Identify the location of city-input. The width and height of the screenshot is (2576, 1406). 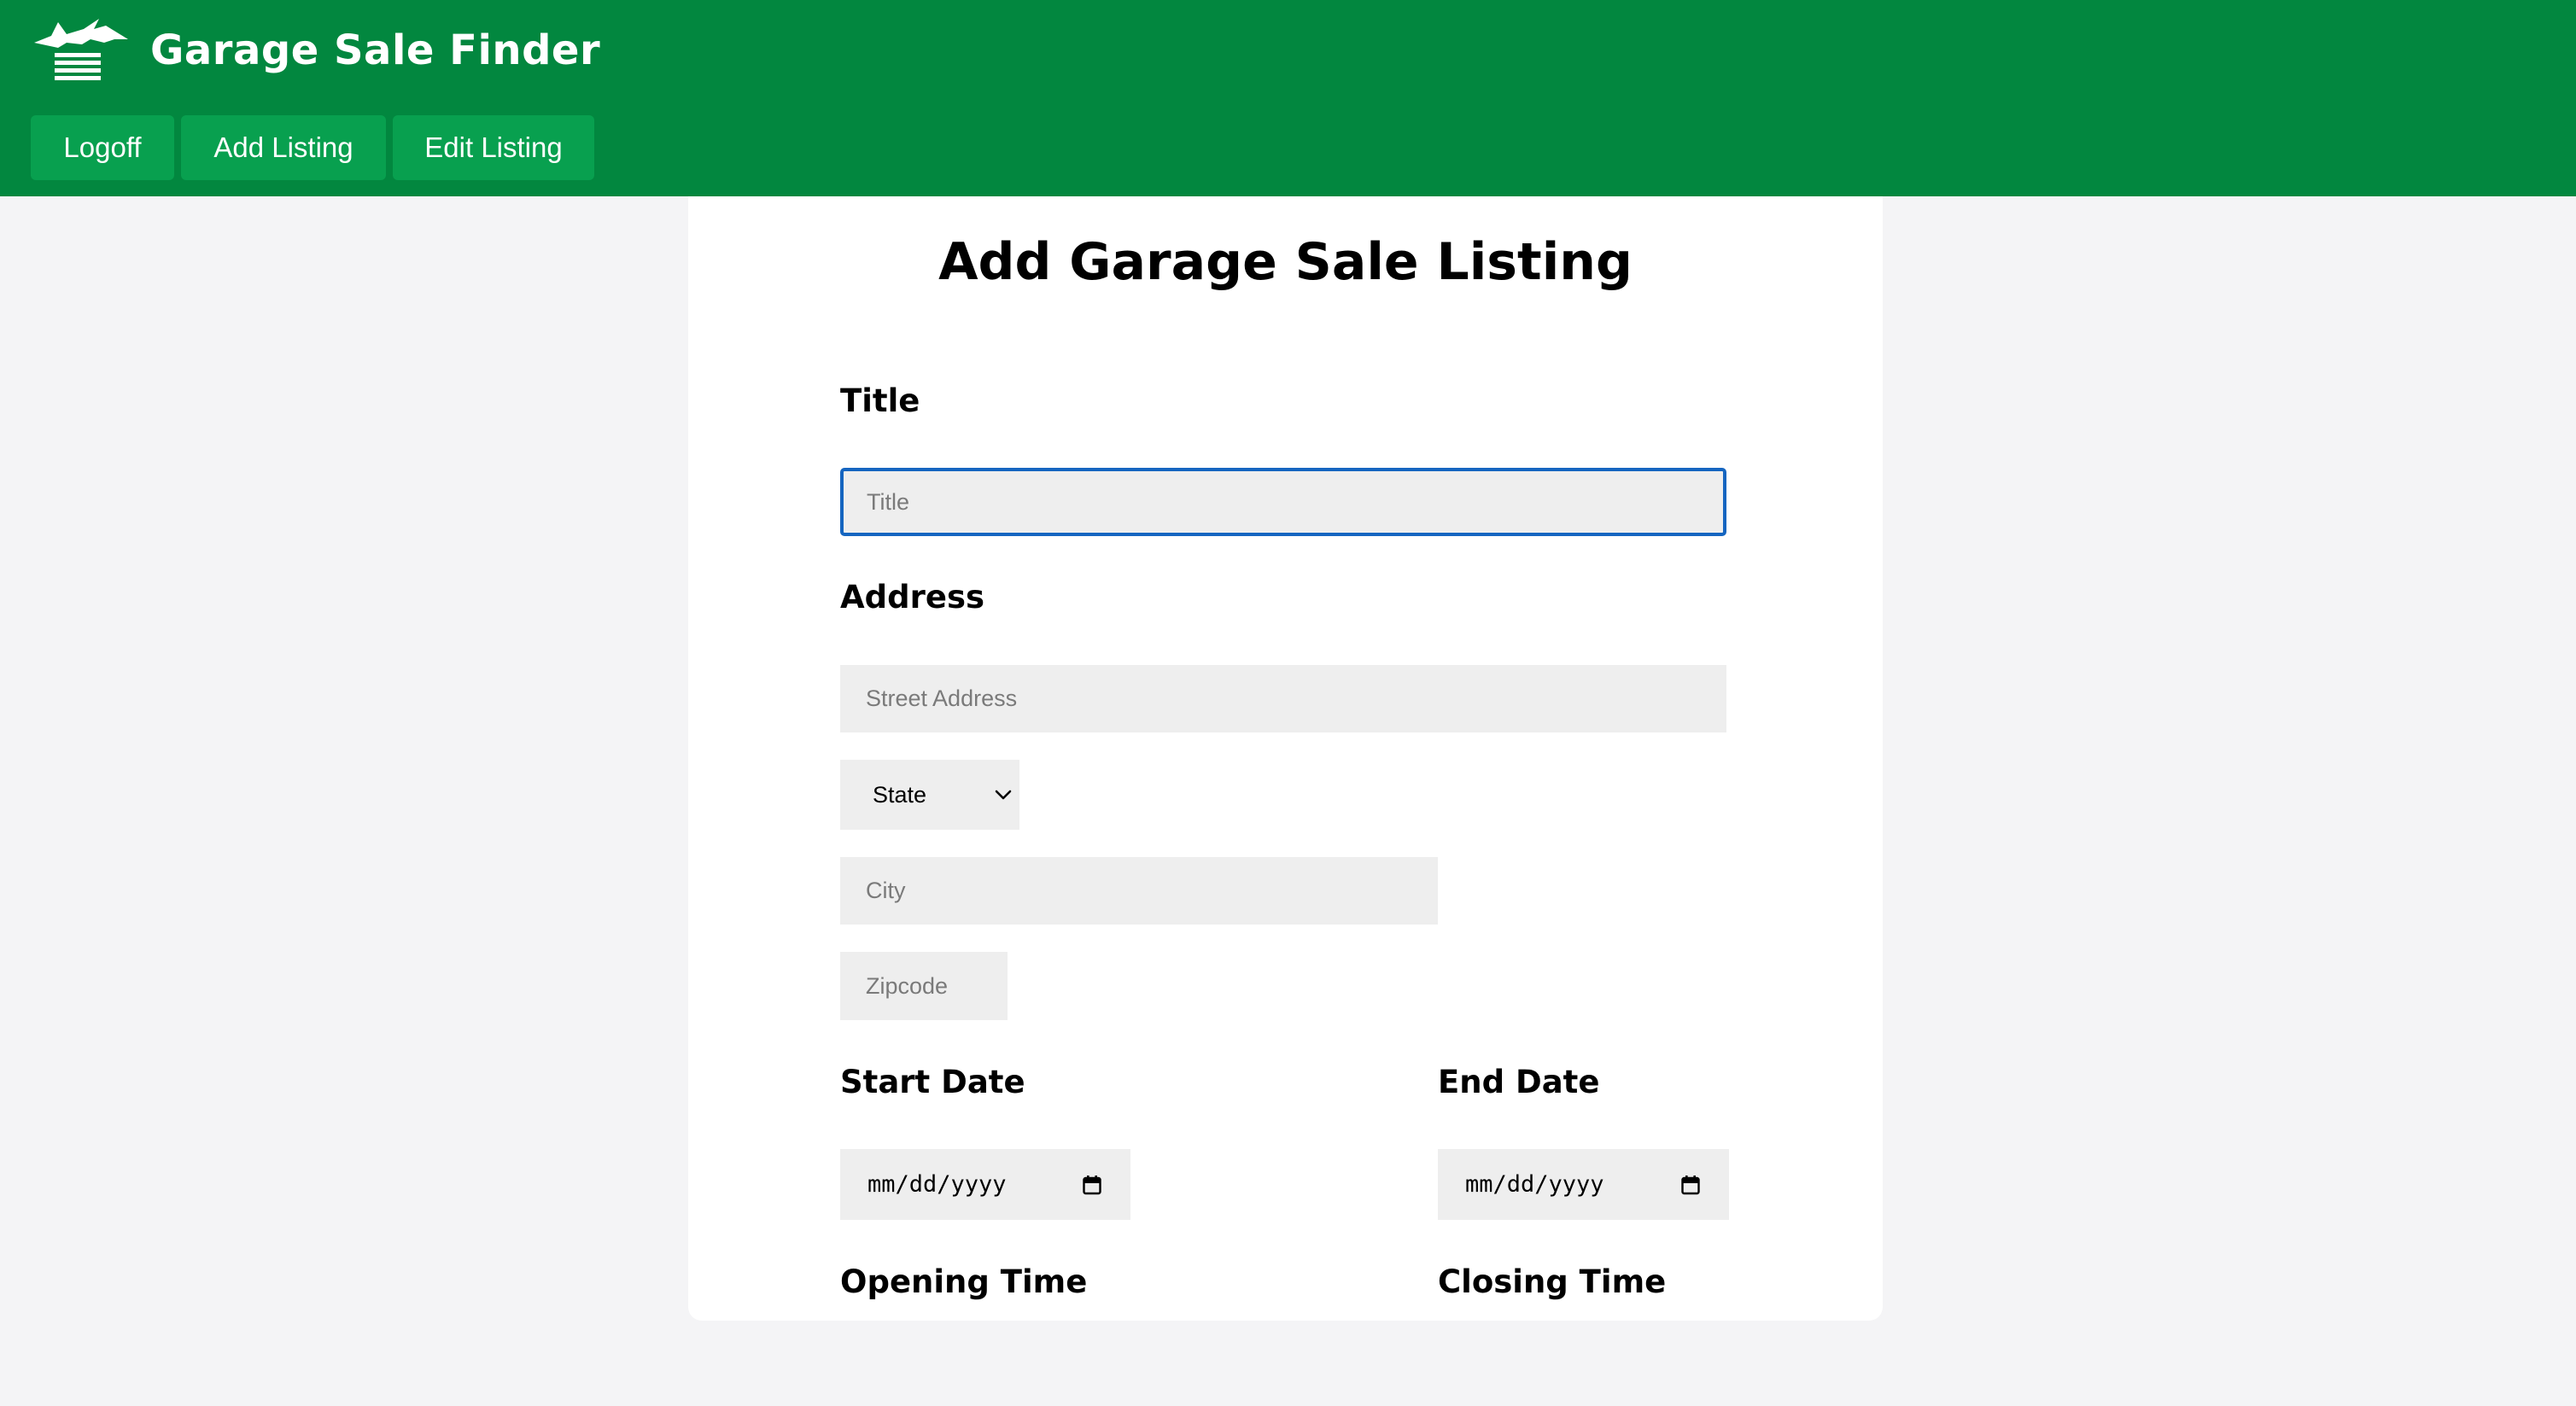
(1139, 891).